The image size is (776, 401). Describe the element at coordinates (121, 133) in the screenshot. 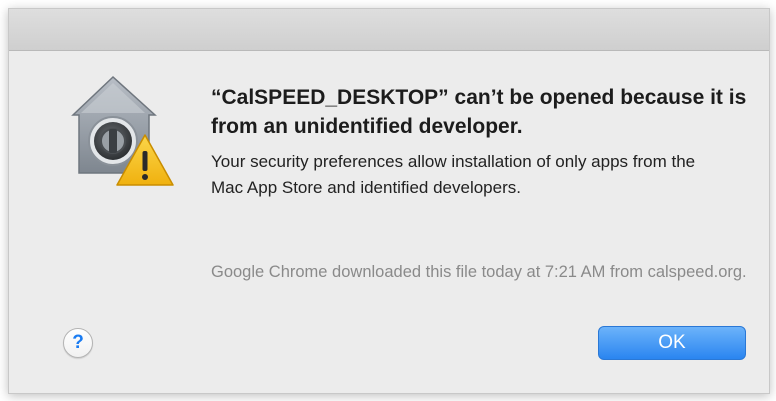

I see `gatekeeper-warning-icon` at that location.